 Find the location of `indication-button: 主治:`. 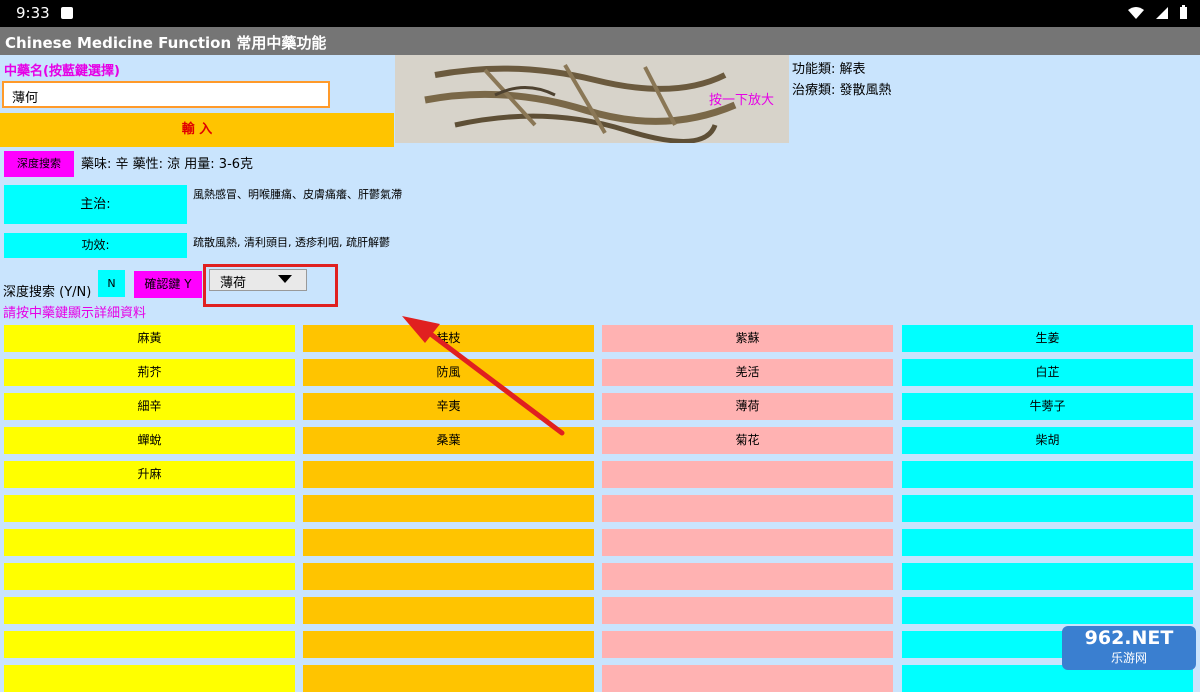

indication-button: 主治: is located at coordinates (95, 204).